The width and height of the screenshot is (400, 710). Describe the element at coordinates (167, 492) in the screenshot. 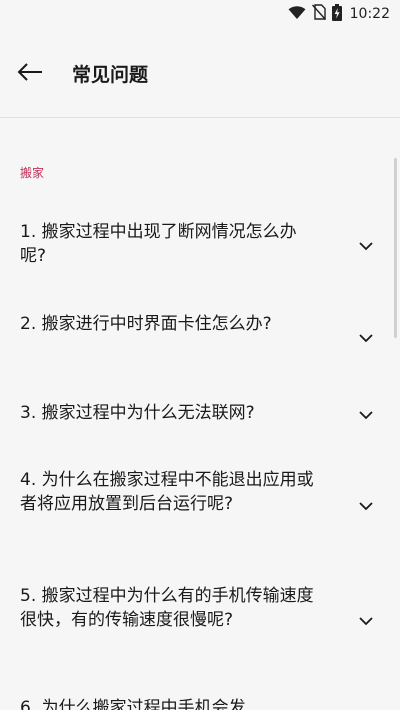

I see `faq-question: 4. 为什么在搬家过程中不能退出应用或者将应用放置到后台运行呢?` at that location.